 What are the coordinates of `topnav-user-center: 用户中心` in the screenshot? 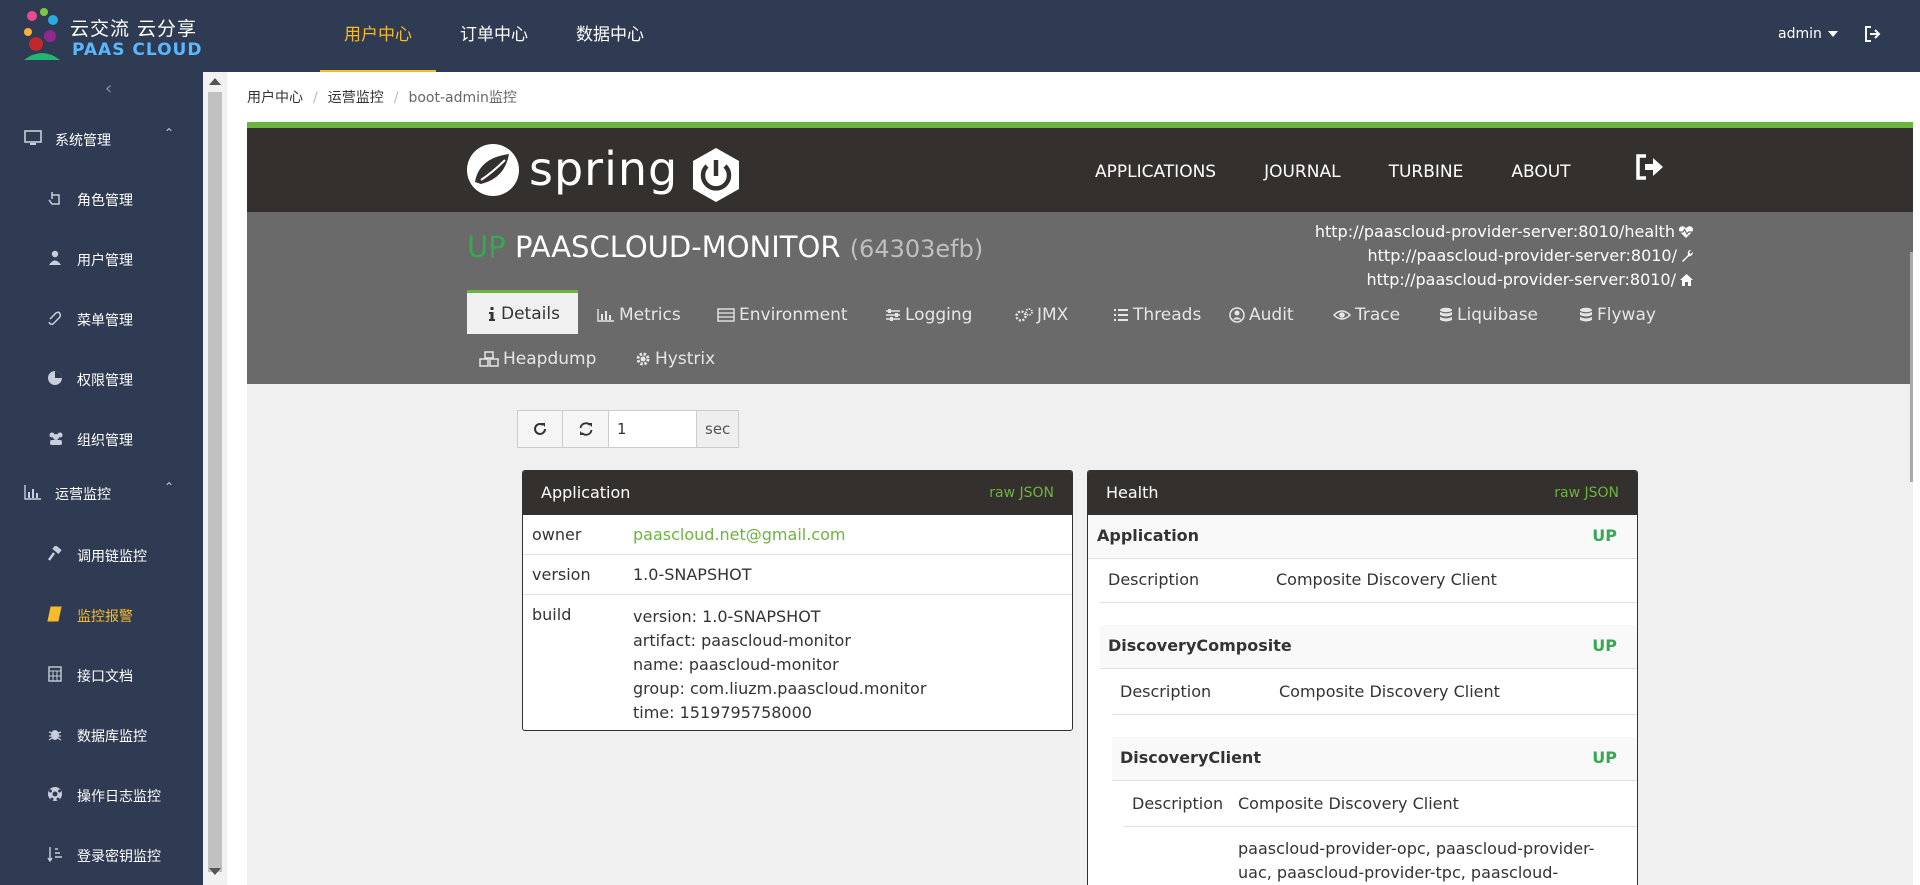 It's located at (378, 36).